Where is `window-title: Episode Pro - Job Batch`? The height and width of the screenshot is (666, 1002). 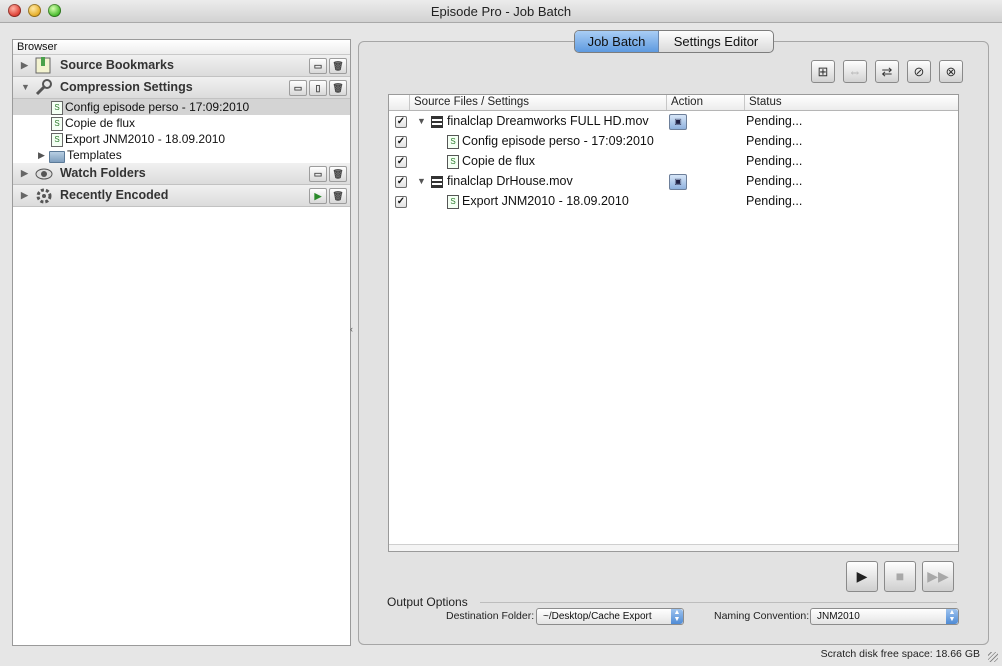
window-title: Episode Pro - Job Batch is located at coordinates (501, 11).